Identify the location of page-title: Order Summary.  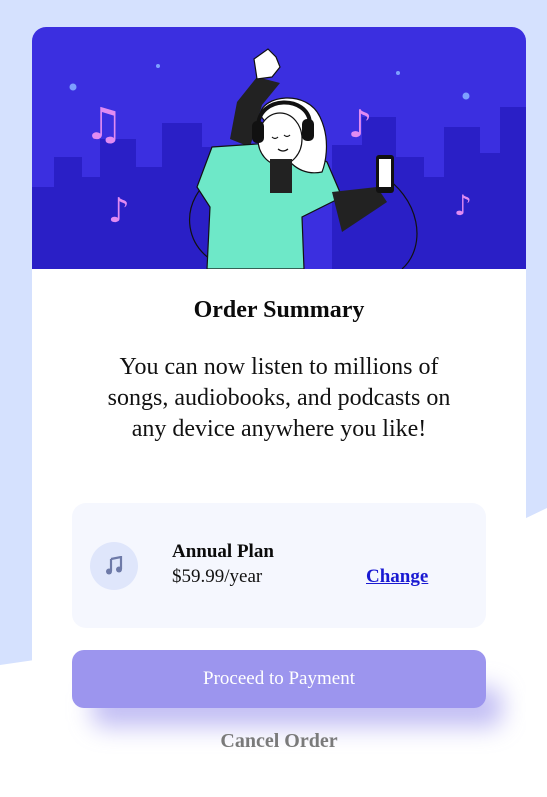
(279, 310).